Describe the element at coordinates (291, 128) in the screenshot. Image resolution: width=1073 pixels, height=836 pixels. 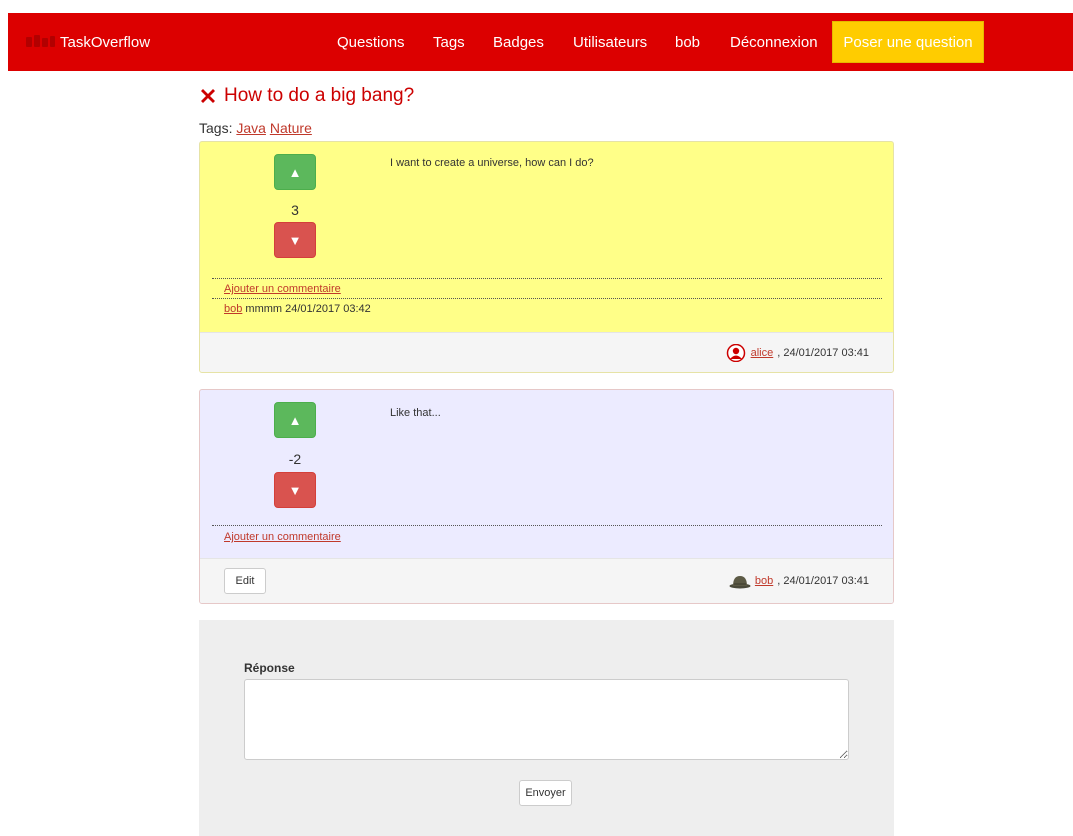
I see `tag-nature: Nature` at that location.